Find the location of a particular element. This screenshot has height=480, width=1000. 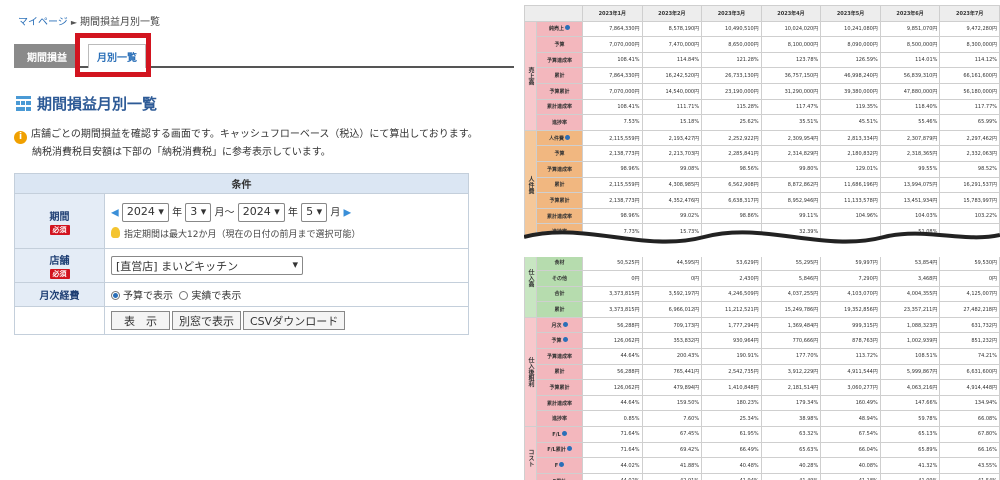

table-cell: 200.43% is located at coordinates (672, 356).